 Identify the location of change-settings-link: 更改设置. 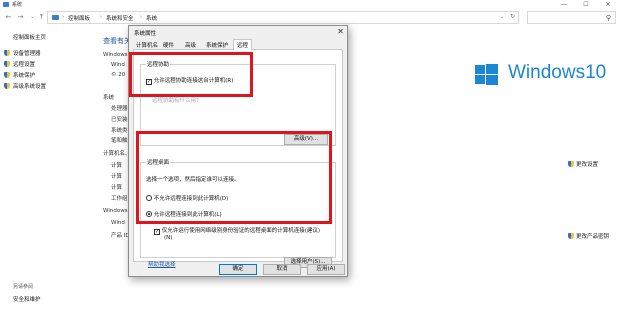
(583, 164).